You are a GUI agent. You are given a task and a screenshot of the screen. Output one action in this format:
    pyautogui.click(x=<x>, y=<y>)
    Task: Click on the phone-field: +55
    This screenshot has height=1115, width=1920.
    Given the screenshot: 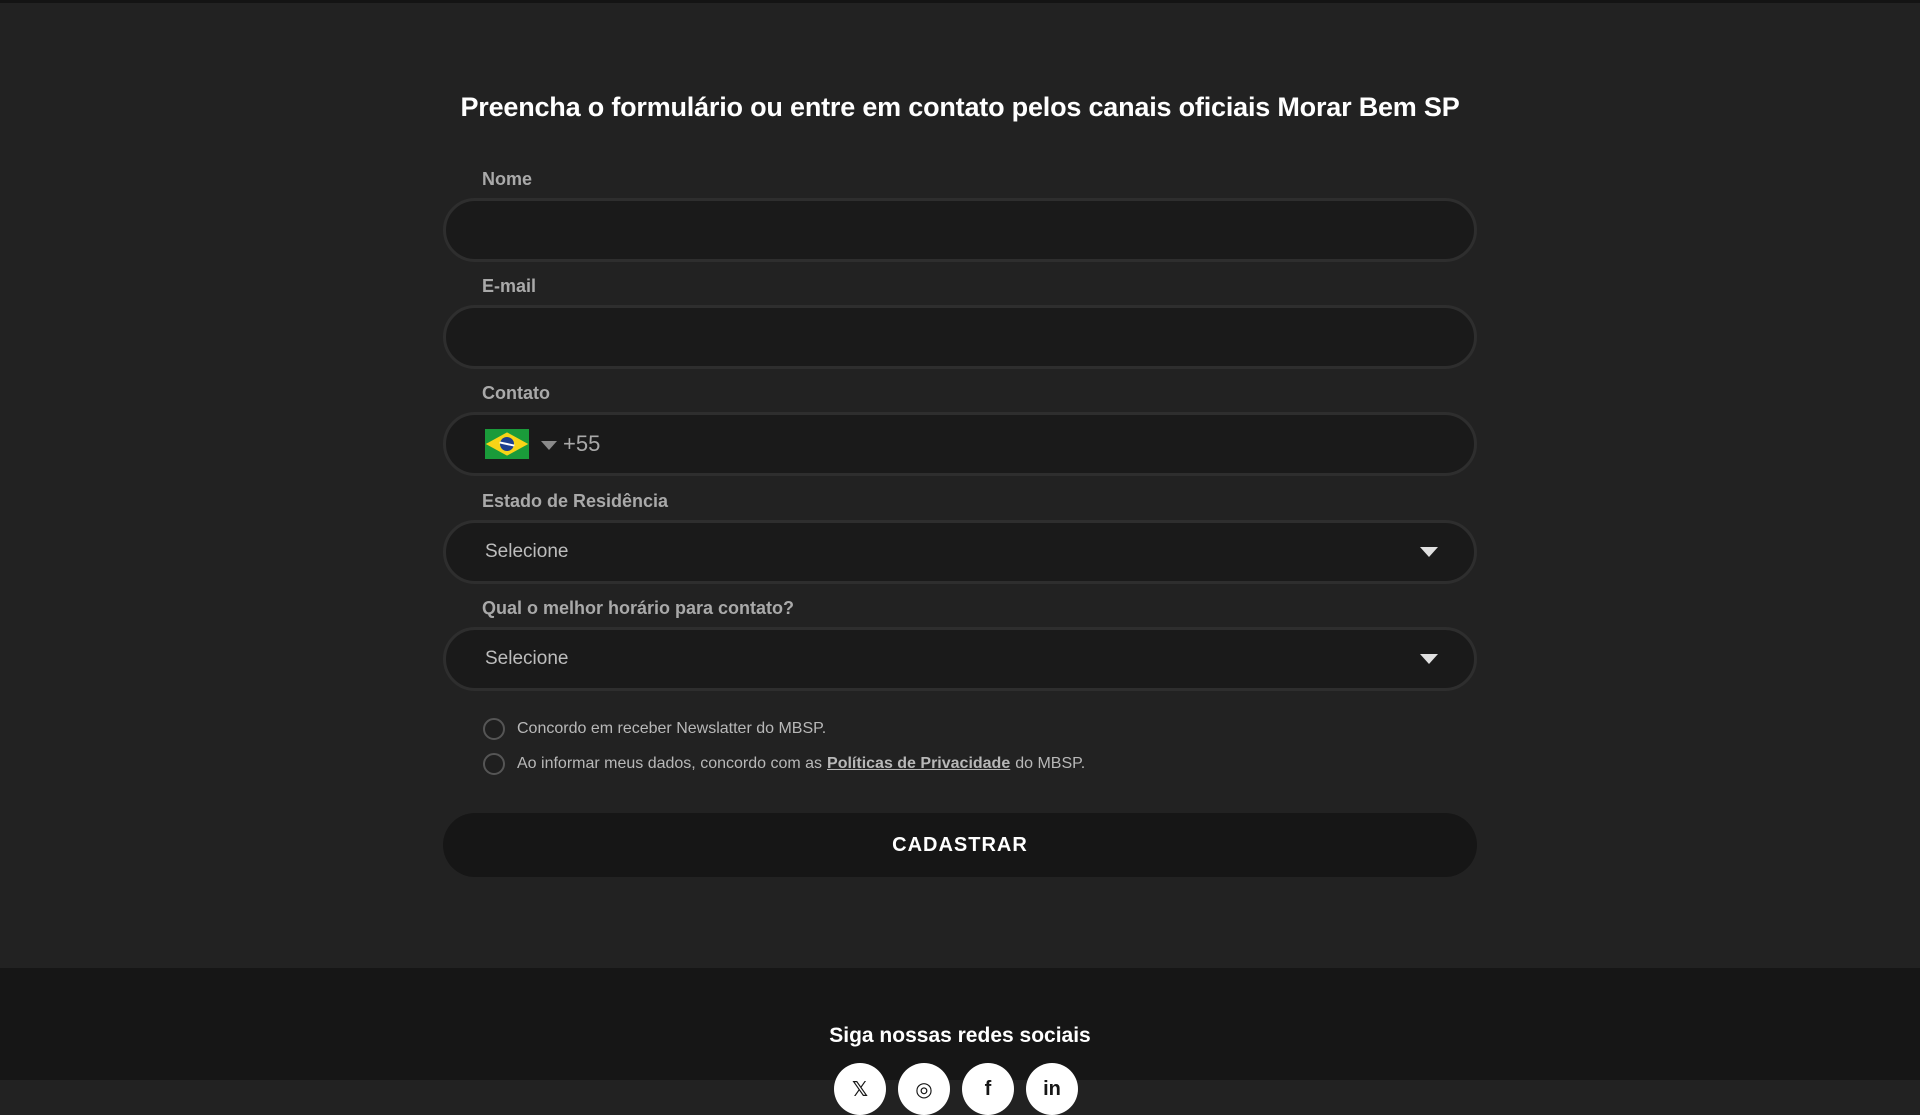 What is the action you would take?
    pyautogui.click(x=960, y=444)
    